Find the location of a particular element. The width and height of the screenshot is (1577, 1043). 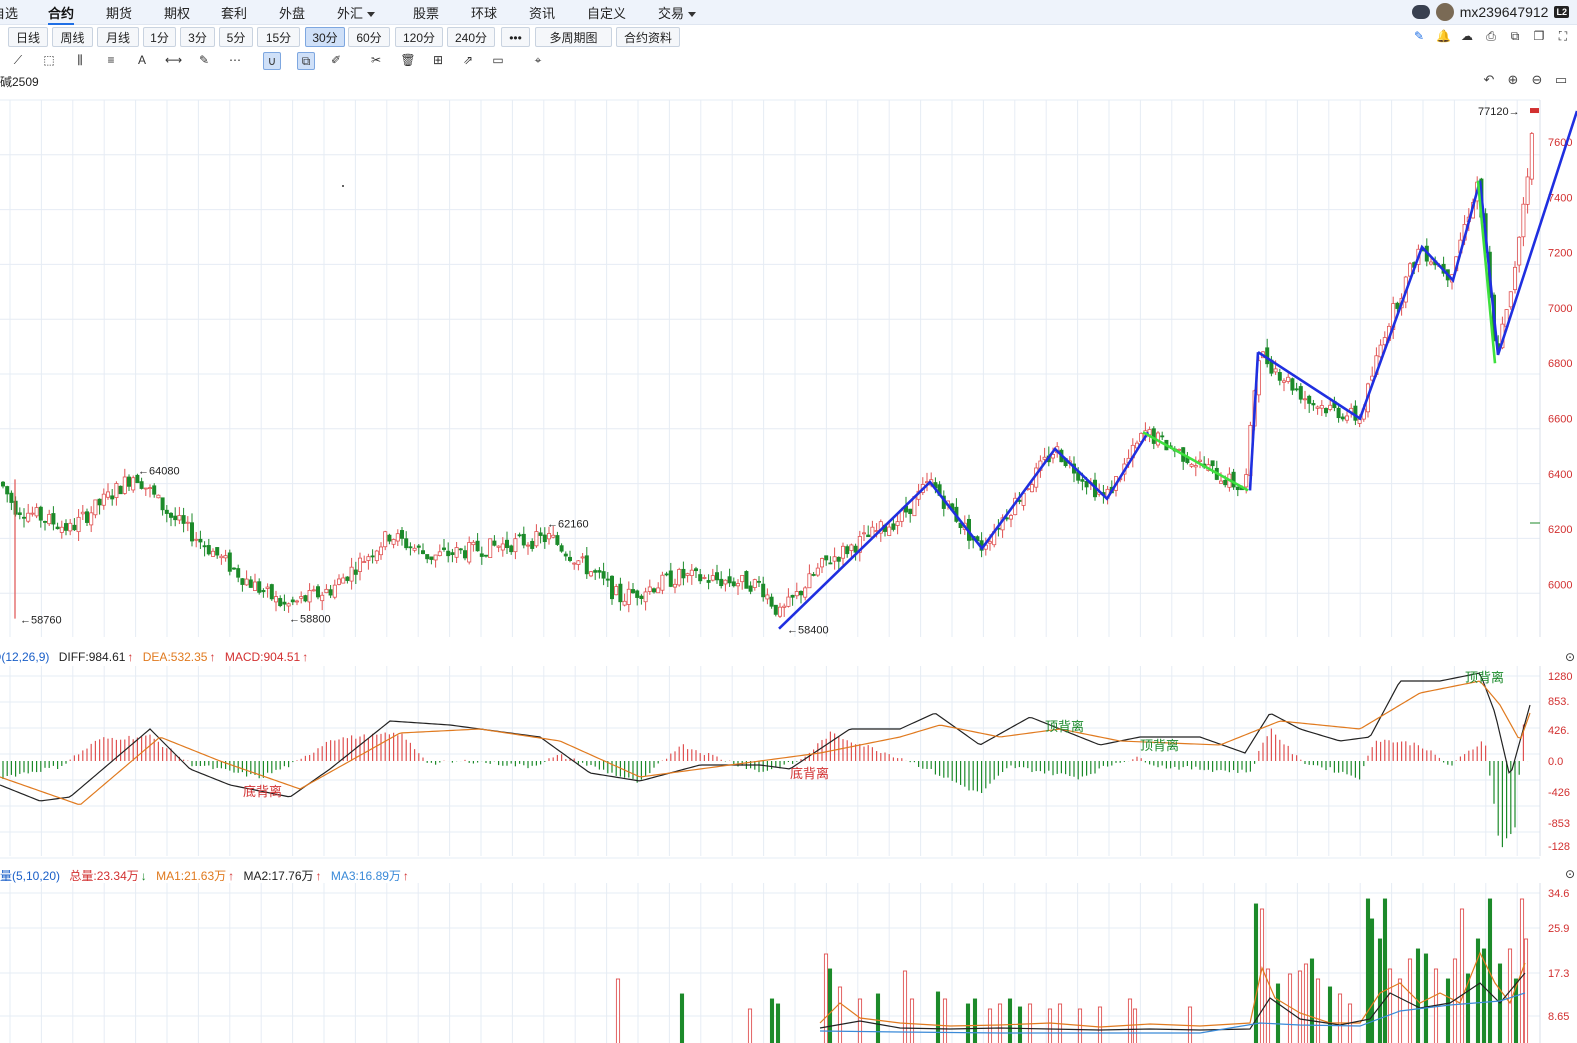

comment-icon: ▭ is located at coordinates (498, 60).